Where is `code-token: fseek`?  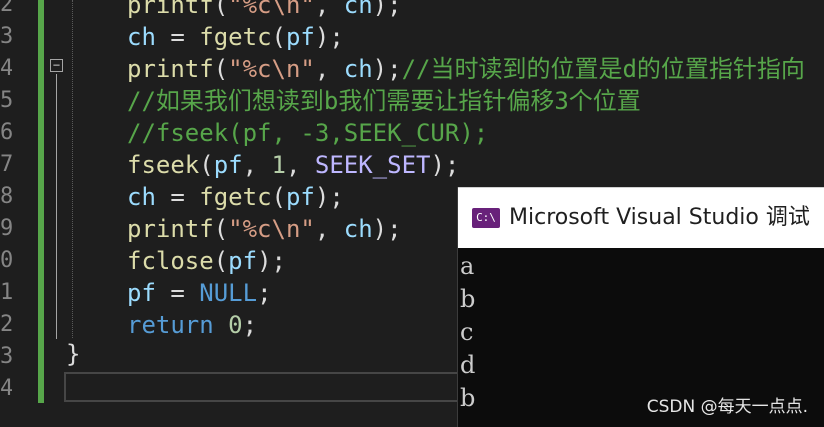
code-token: fseek is located at coordinates (163, 165).